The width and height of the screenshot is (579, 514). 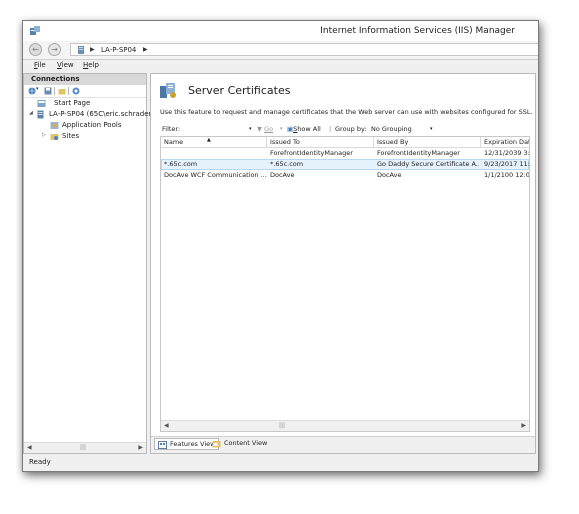 I want to click on group-by-value: No Grouping, so click(x=391, y=129).